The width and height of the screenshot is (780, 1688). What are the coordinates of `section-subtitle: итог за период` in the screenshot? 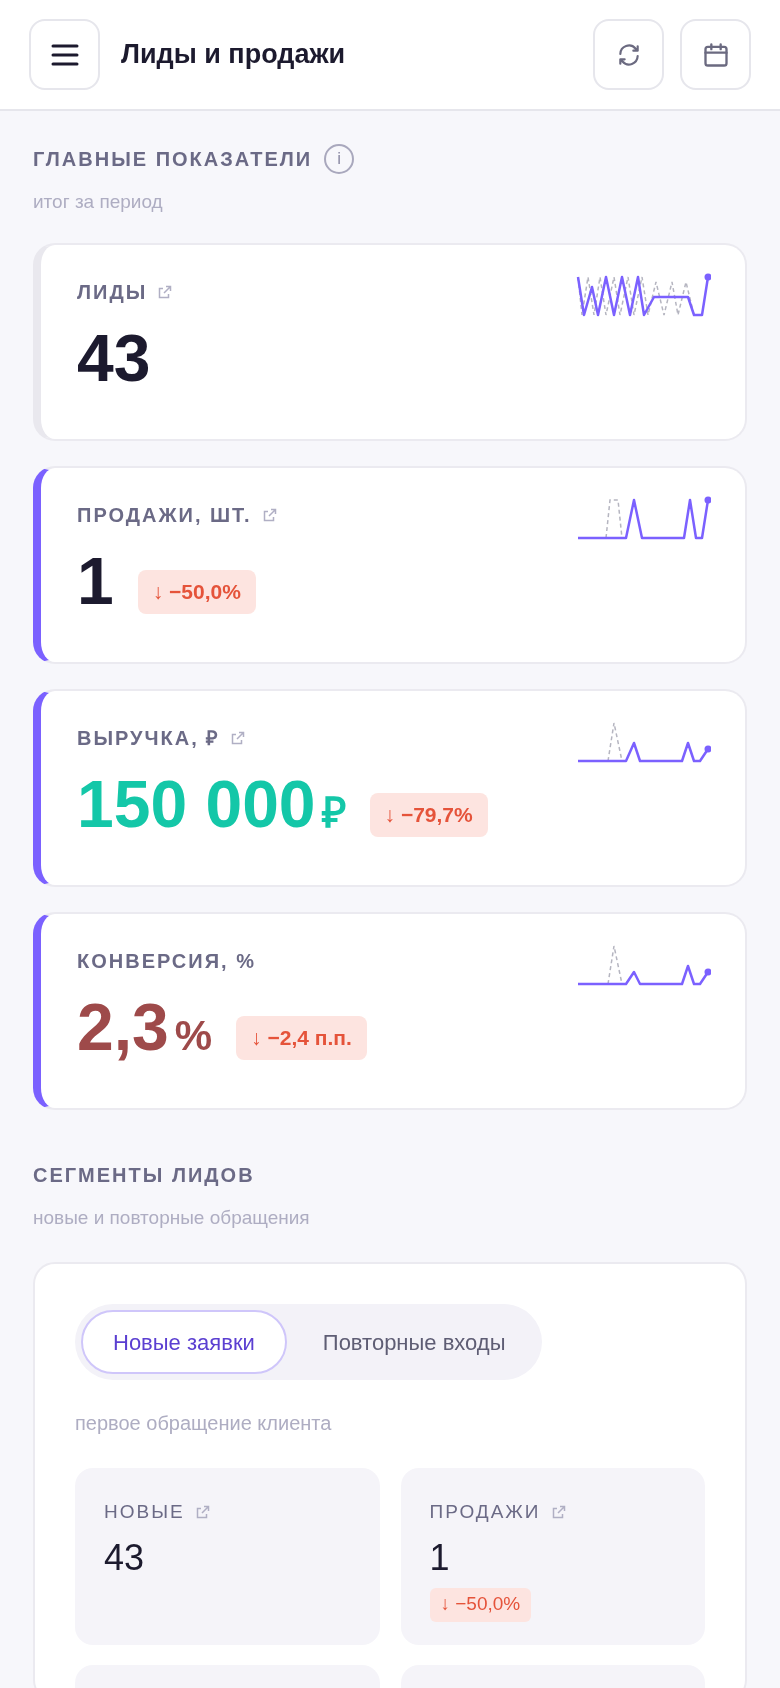 It's located at (98, 202).